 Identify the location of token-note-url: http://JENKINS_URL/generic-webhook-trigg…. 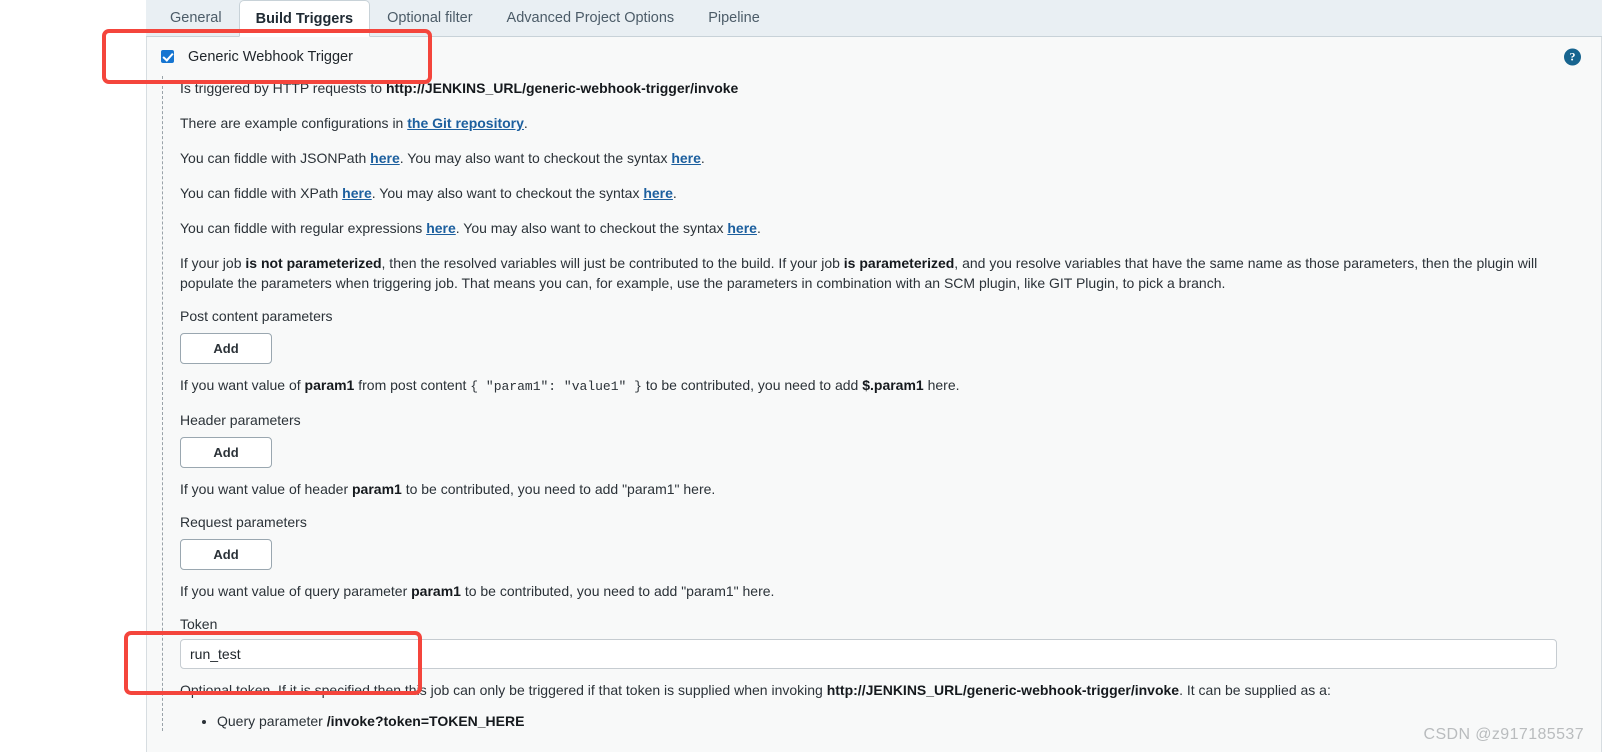
(1003, 690).